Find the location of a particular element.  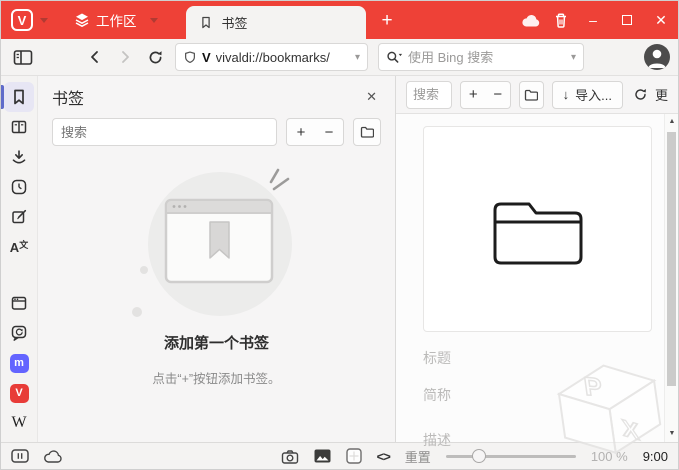

zoom-slider is located at coordinates (510, 456).